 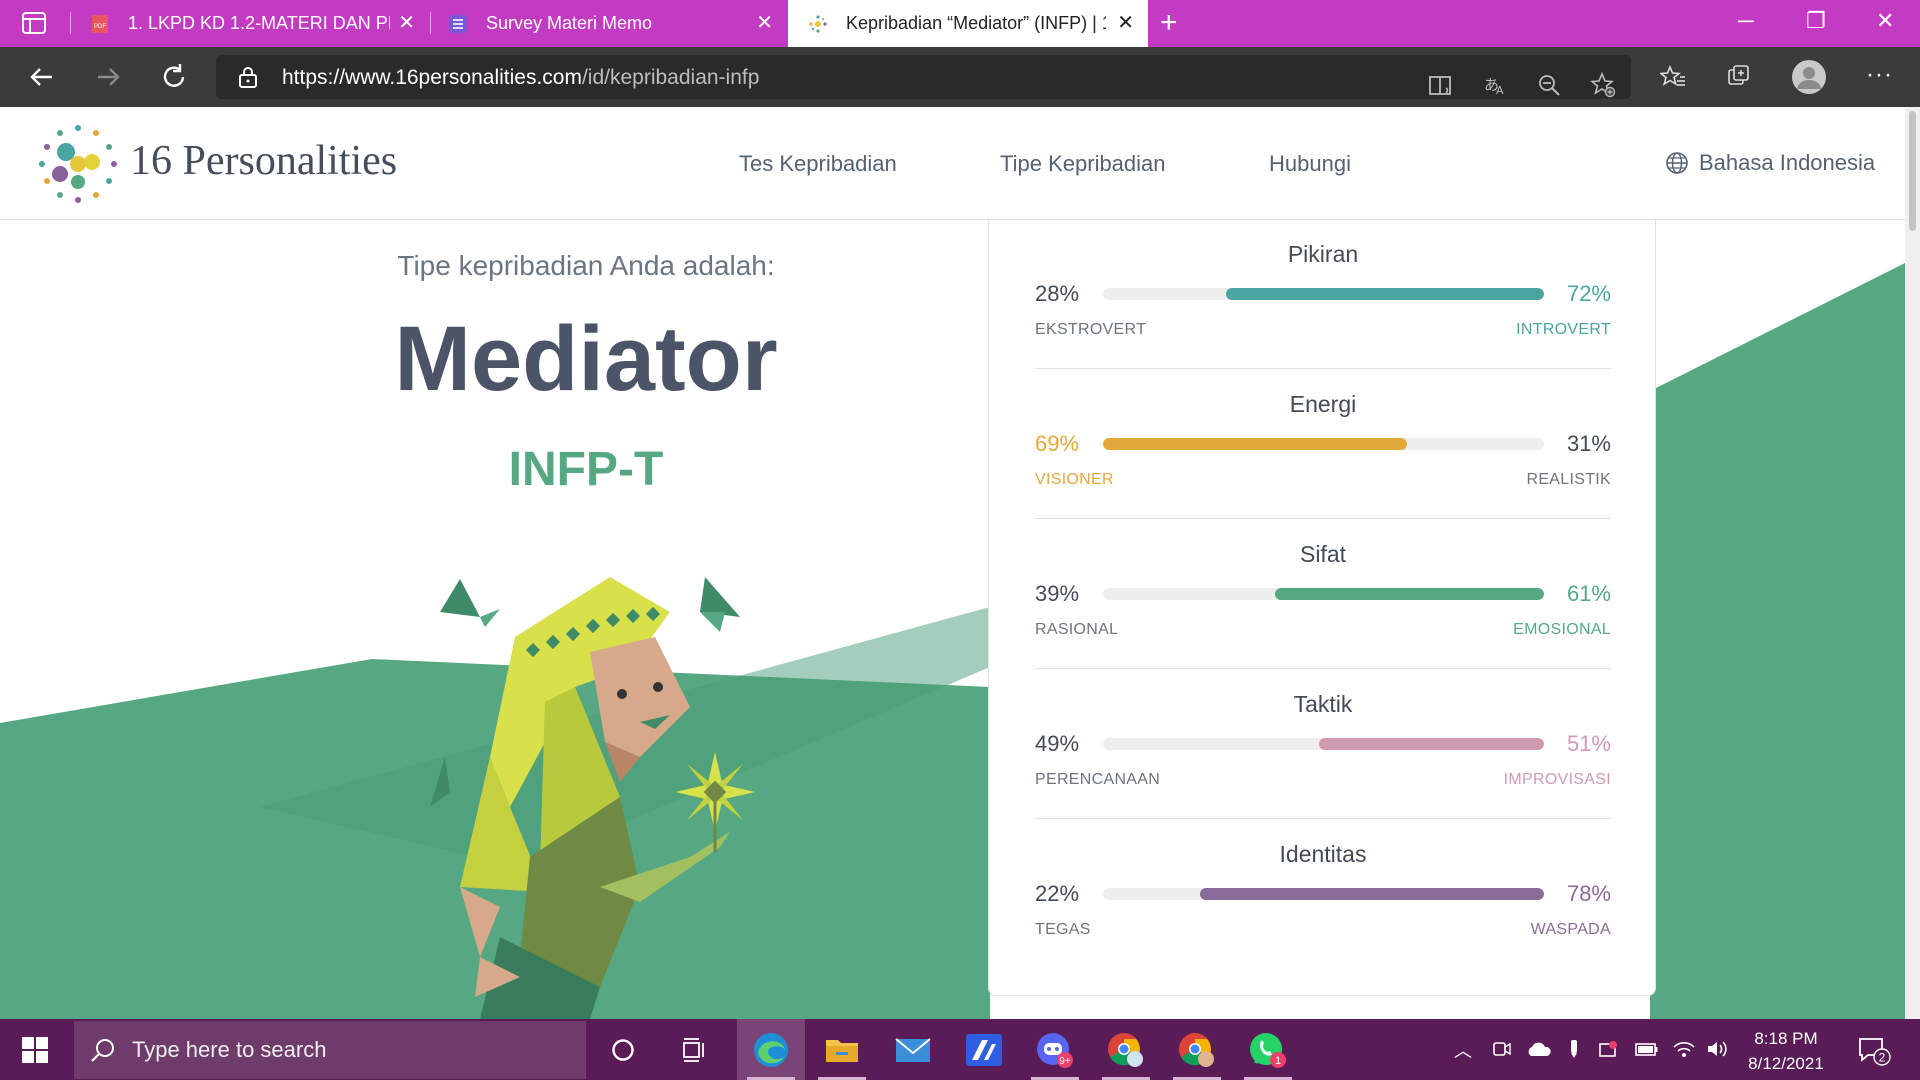 What do you see at coordinates (1786, 1038) in the screenshot?
I see `clock-time: 8:18 PM` at bounding box center [1786, 1038].